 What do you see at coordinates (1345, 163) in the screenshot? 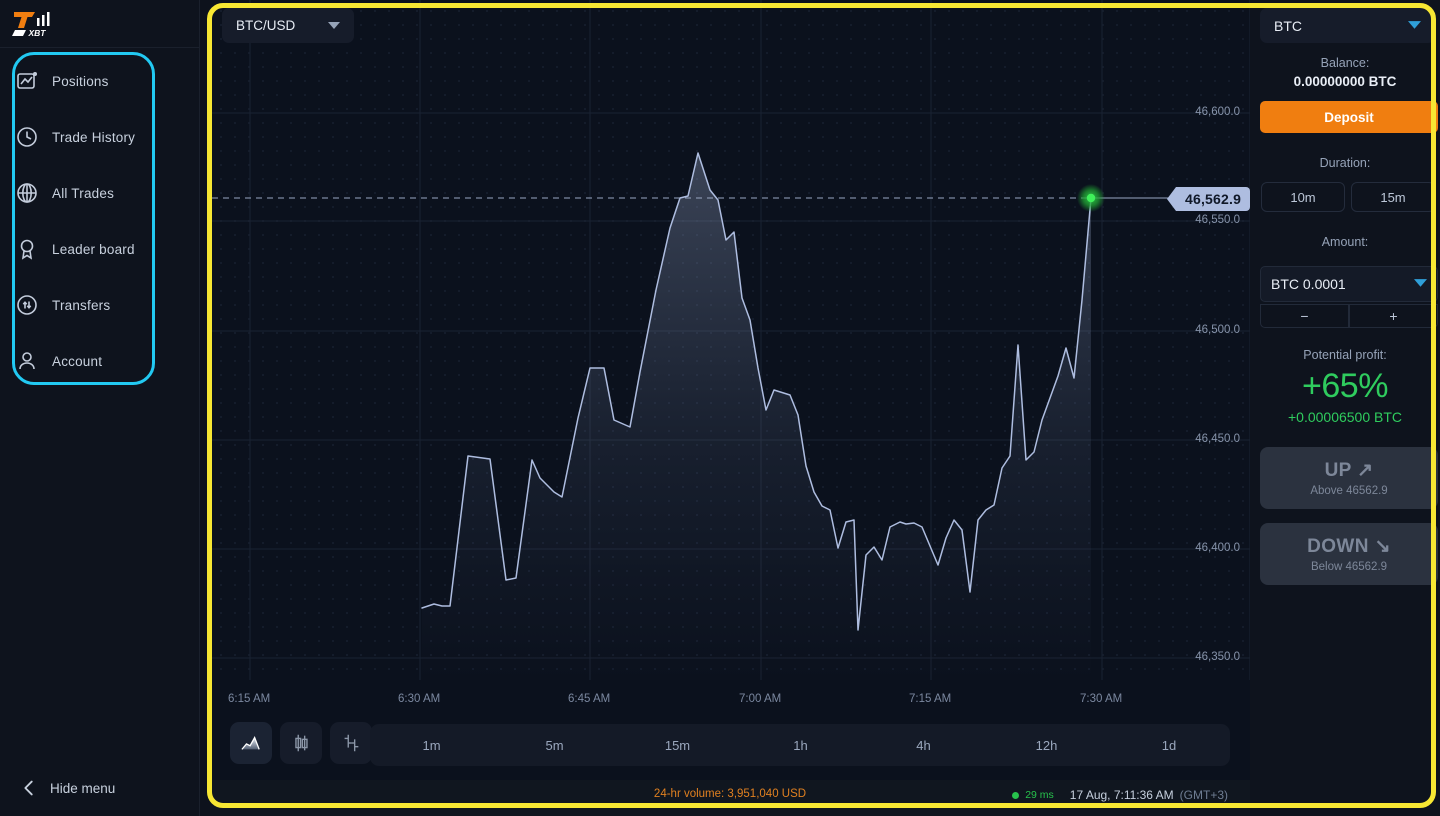
I see `duration-label: Duration:` at bounding box center [1345, 163].